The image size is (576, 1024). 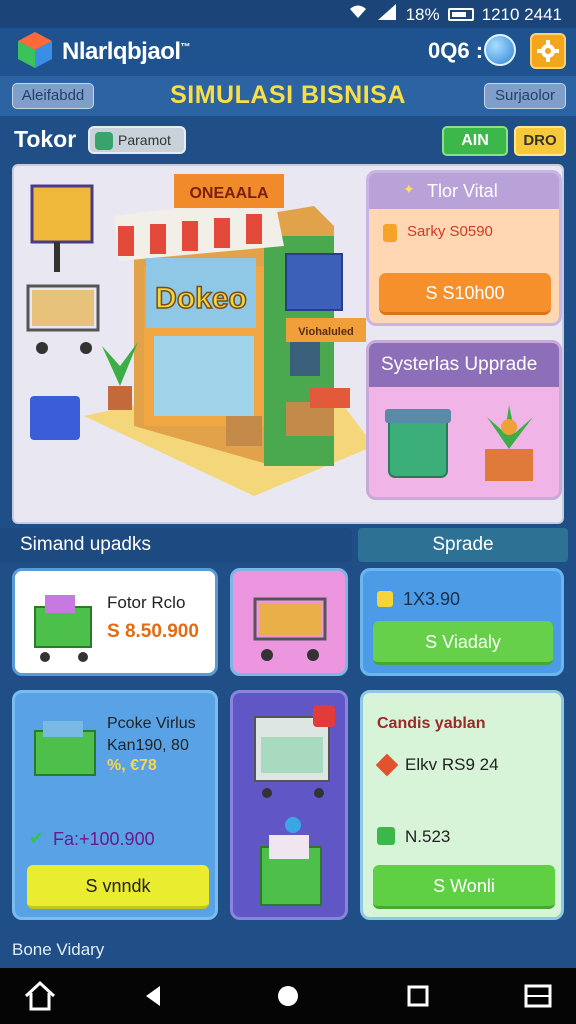 I want to click on card3-button: S Viadaly, so click(x=463, y=643).